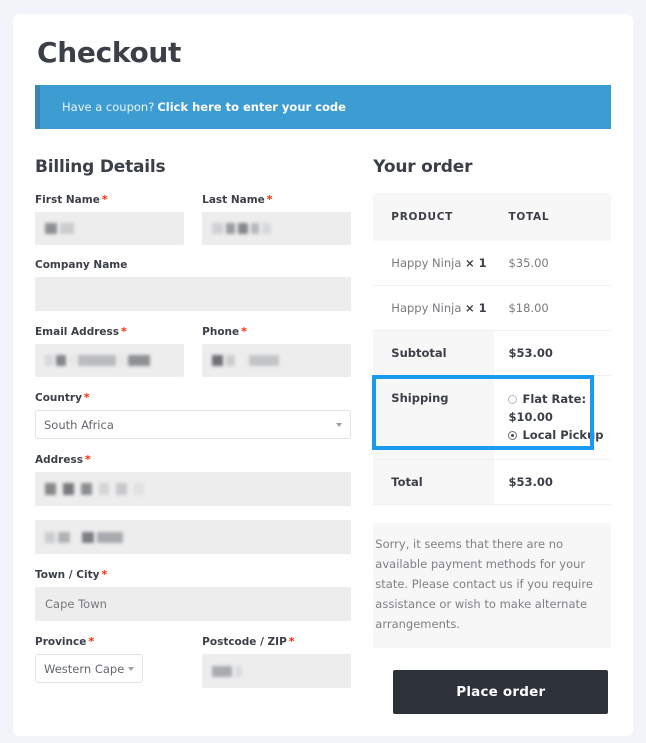  What do you see at coordinates (81, 265) in the screenshot?
I see `company-name-label-text: Company Name` at bounding box center [81, 265].